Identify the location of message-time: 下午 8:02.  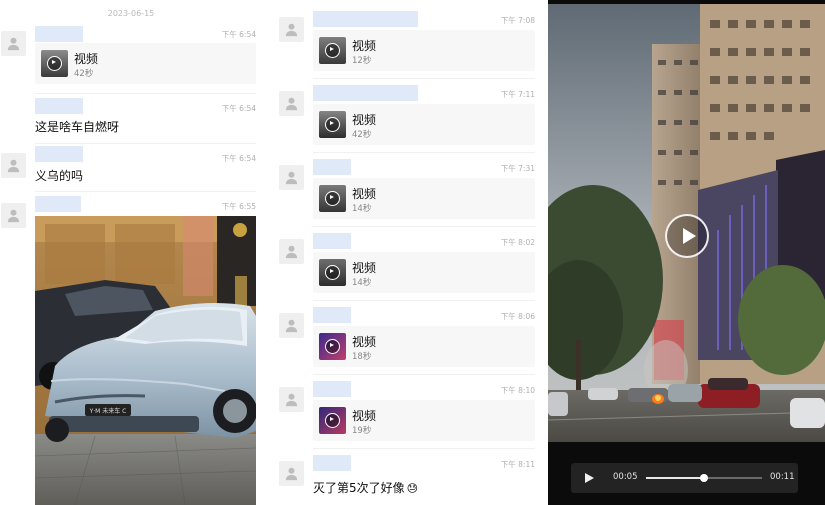
(517, 242).